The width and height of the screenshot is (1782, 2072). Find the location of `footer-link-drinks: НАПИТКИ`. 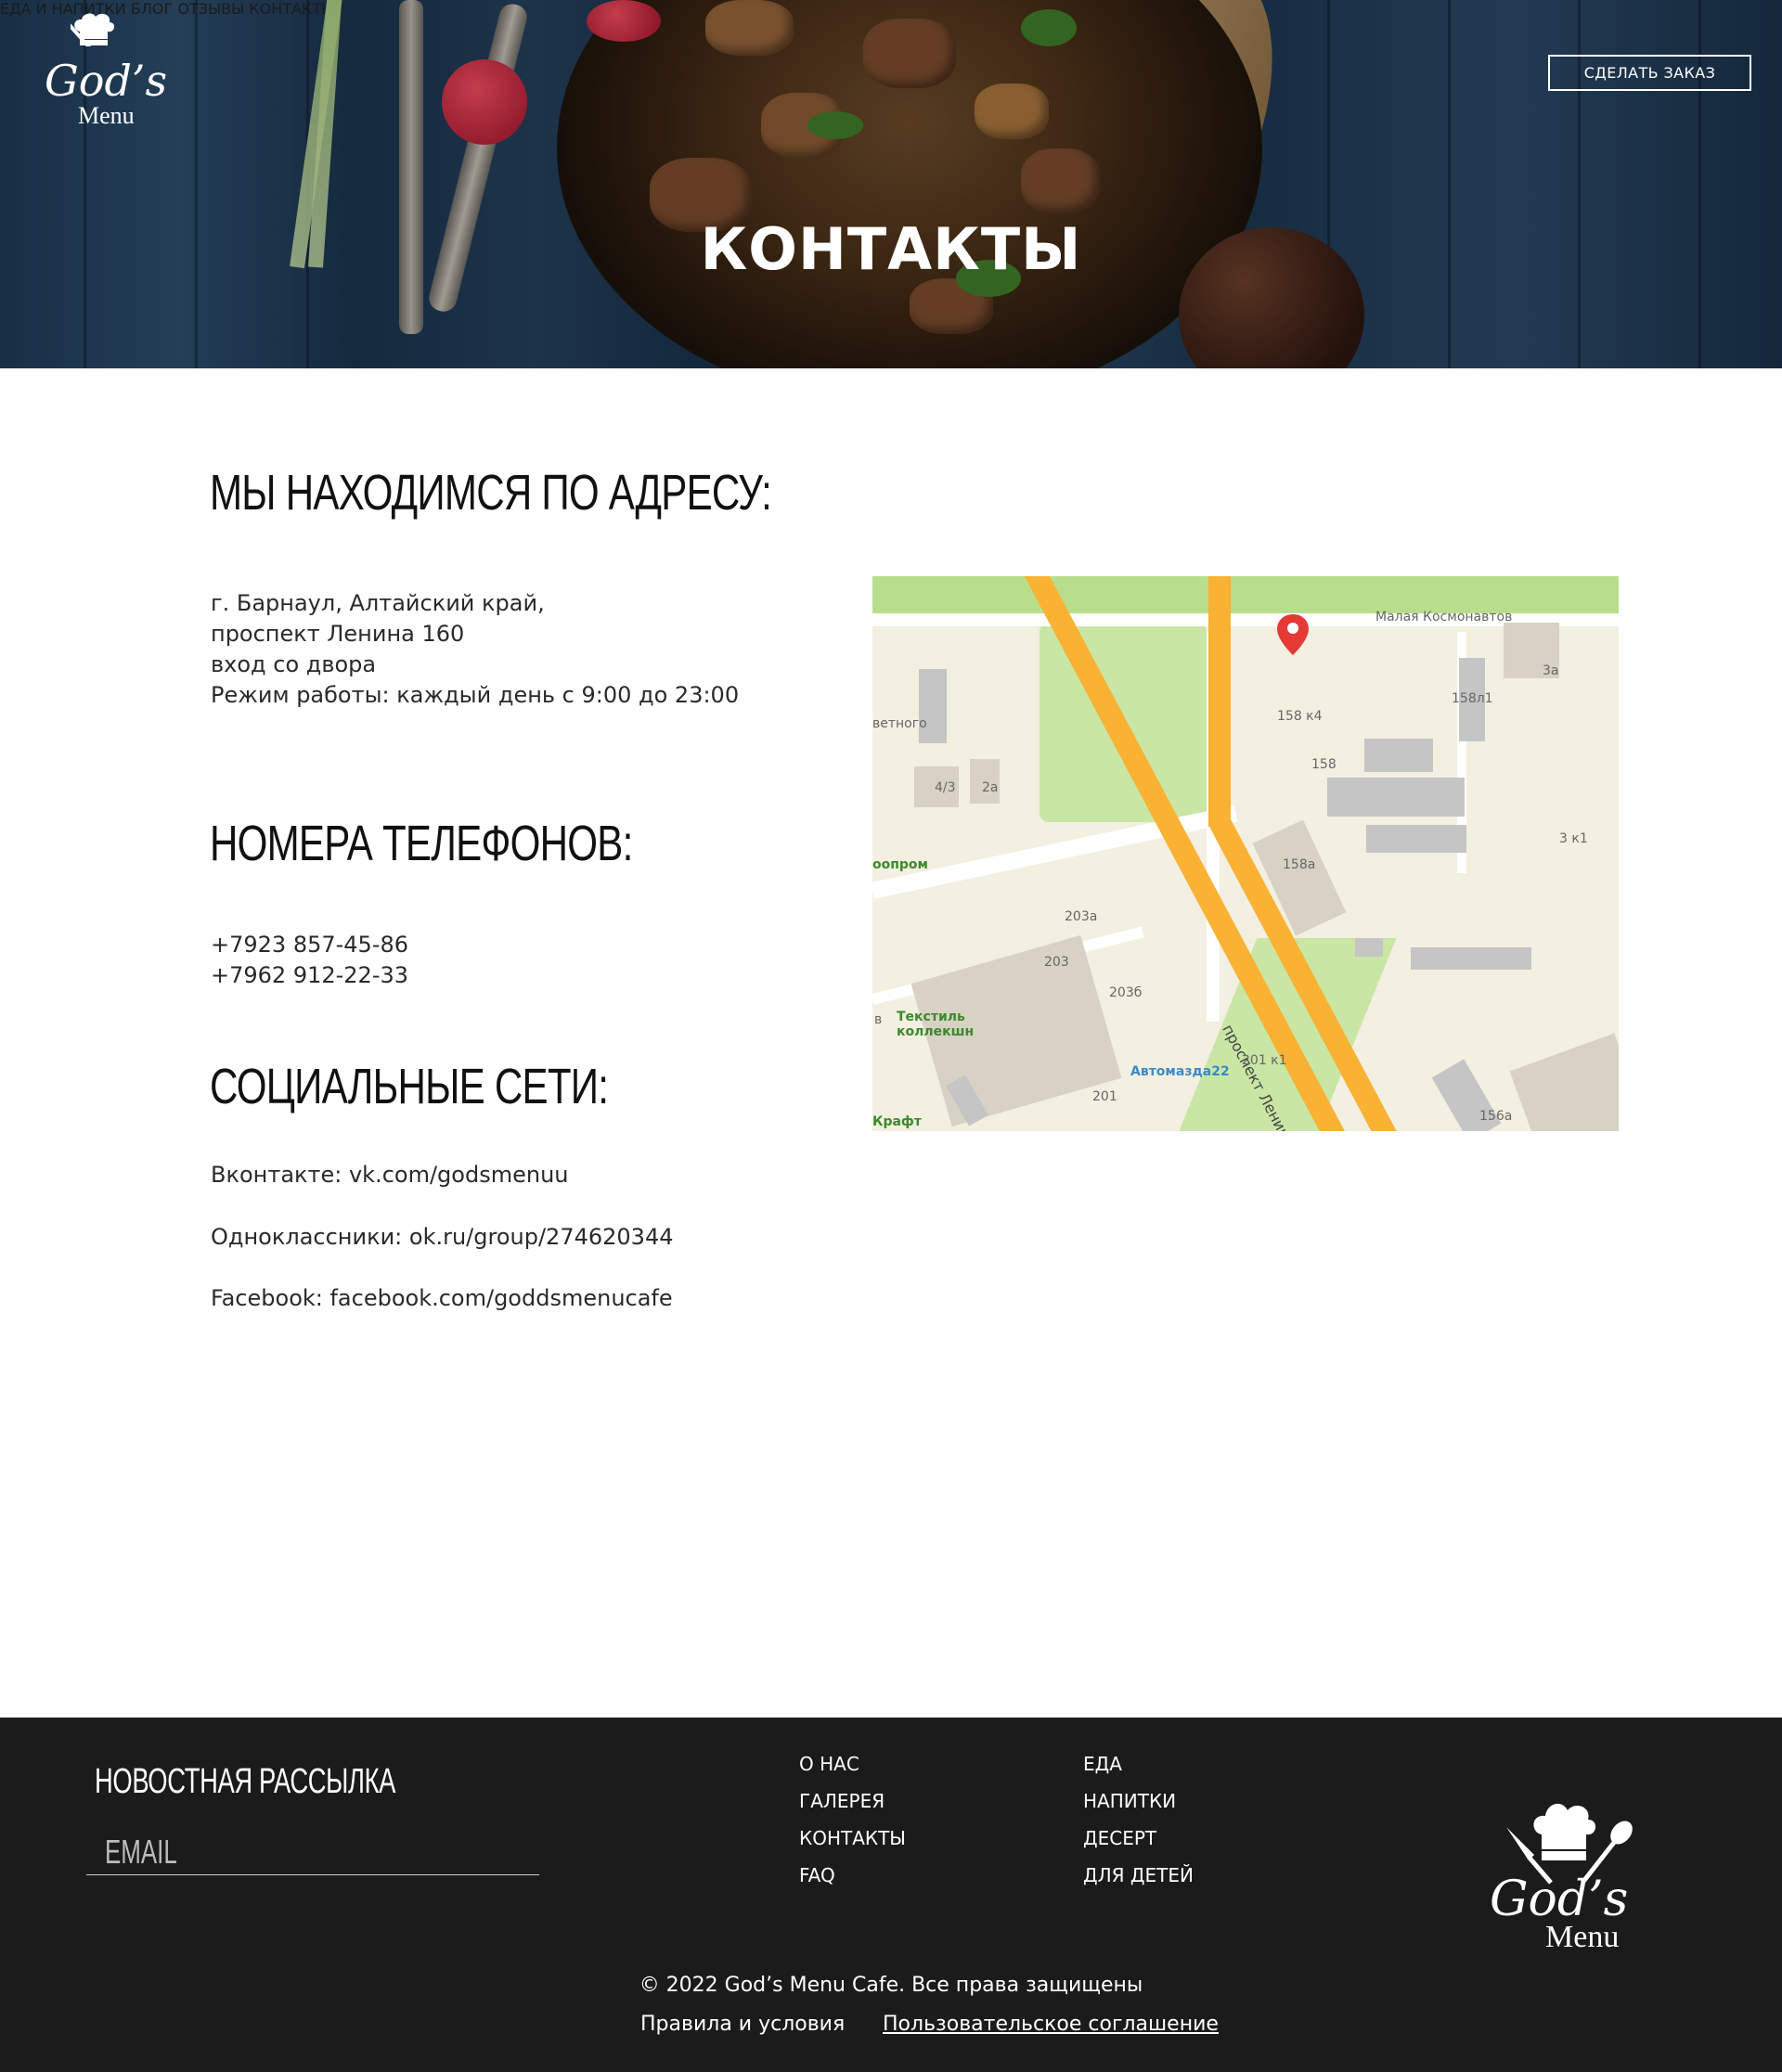

footer-link-drinks: НАПИТКИ is located at coordinates (1138, 1801).